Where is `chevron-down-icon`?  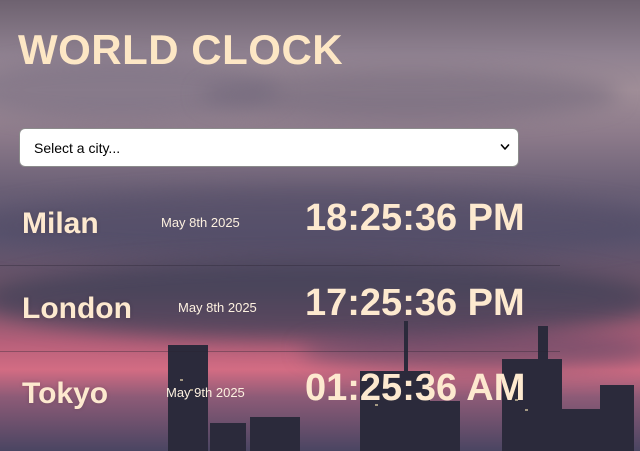
chevron-down-icon is located at coordinates (505, 147).